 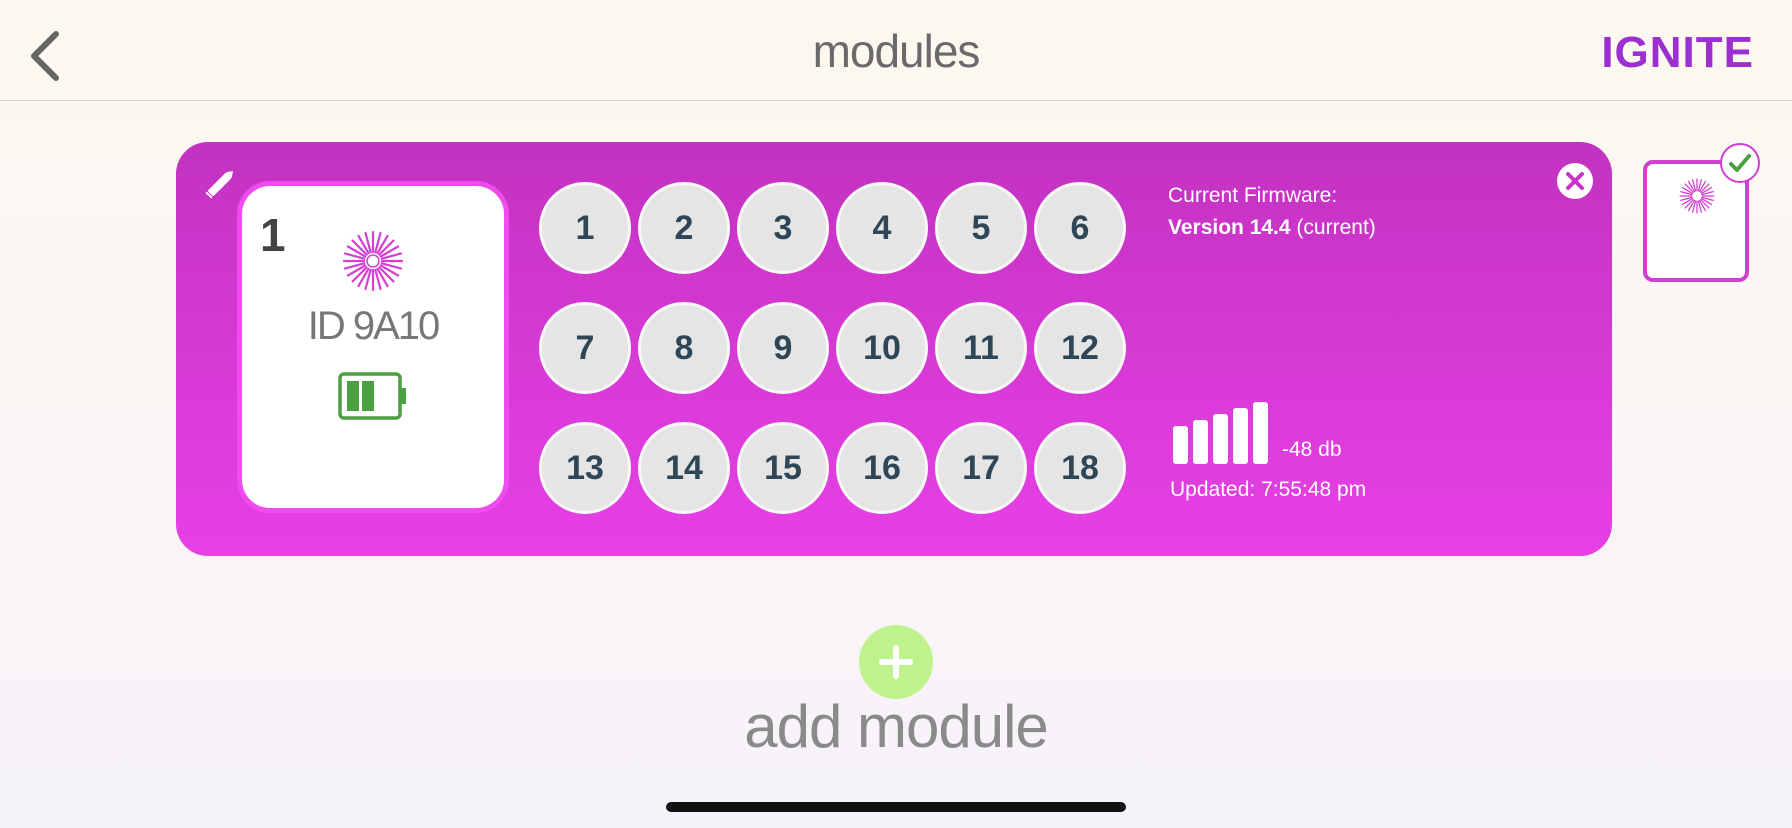 I want to click on firmware-status: (current), so click(x=1336, y=227).